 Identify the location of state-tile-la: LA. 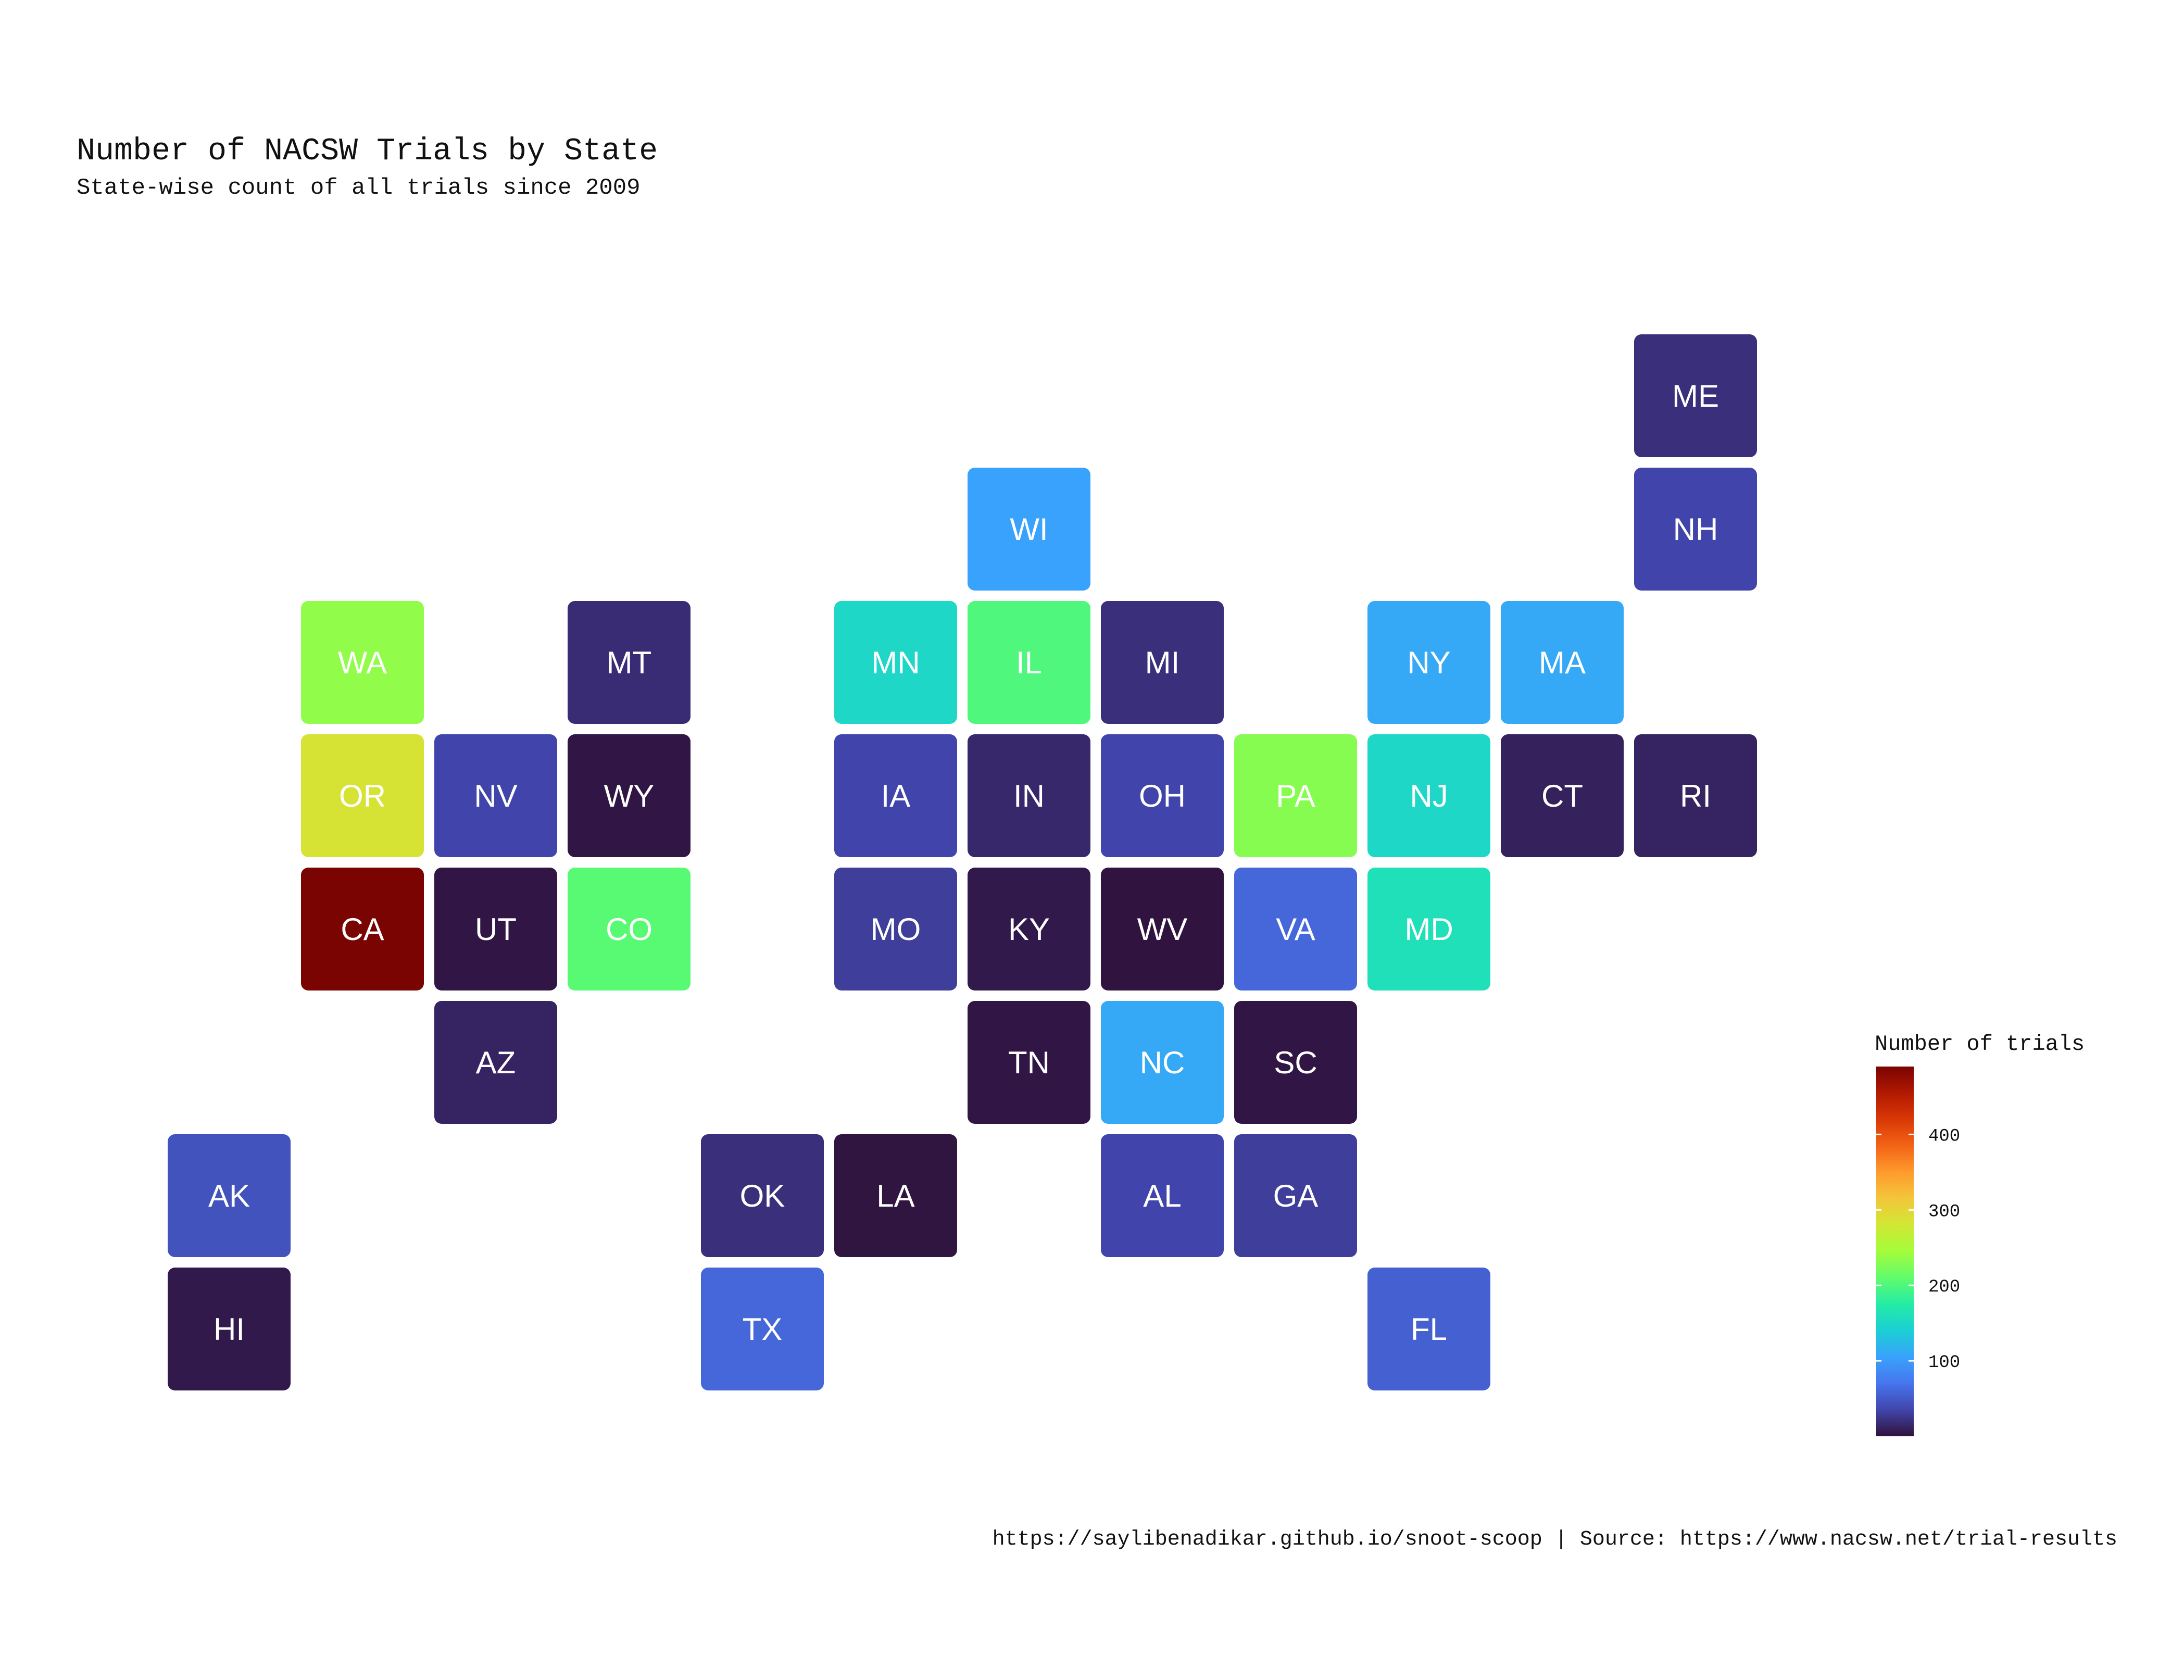
(895, 1195).